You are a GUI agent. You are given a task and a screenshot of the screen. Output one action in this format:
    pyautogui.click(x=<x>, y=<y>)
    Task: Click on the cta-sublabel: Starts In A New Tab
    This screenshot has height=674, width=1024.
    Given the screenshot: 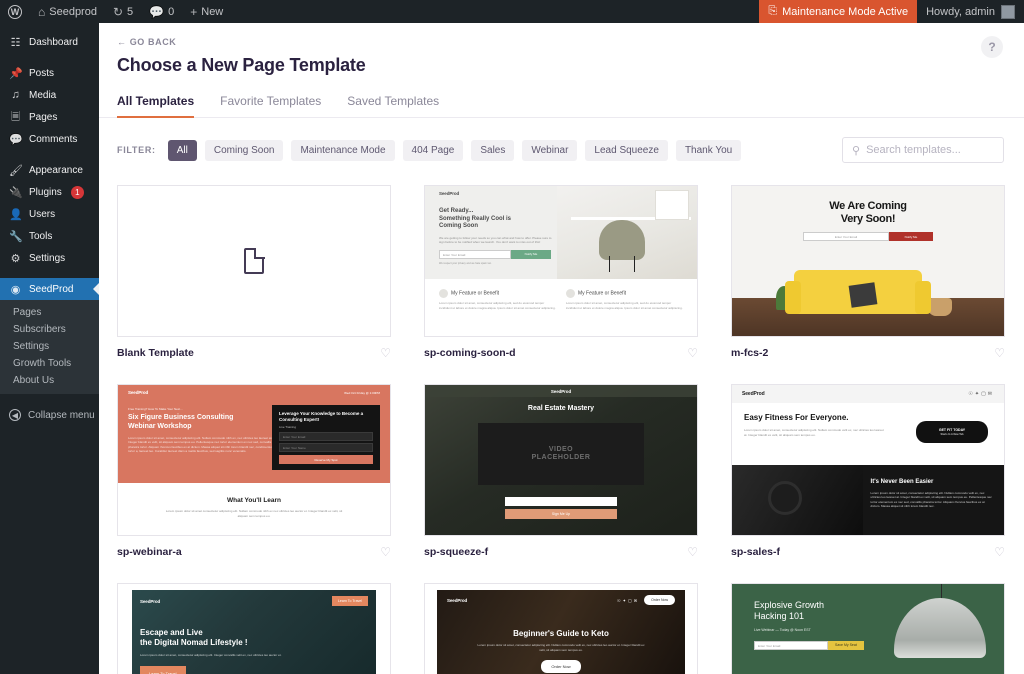 What is the action you would take?
    pyautogui.click(x=952, y=434)
    